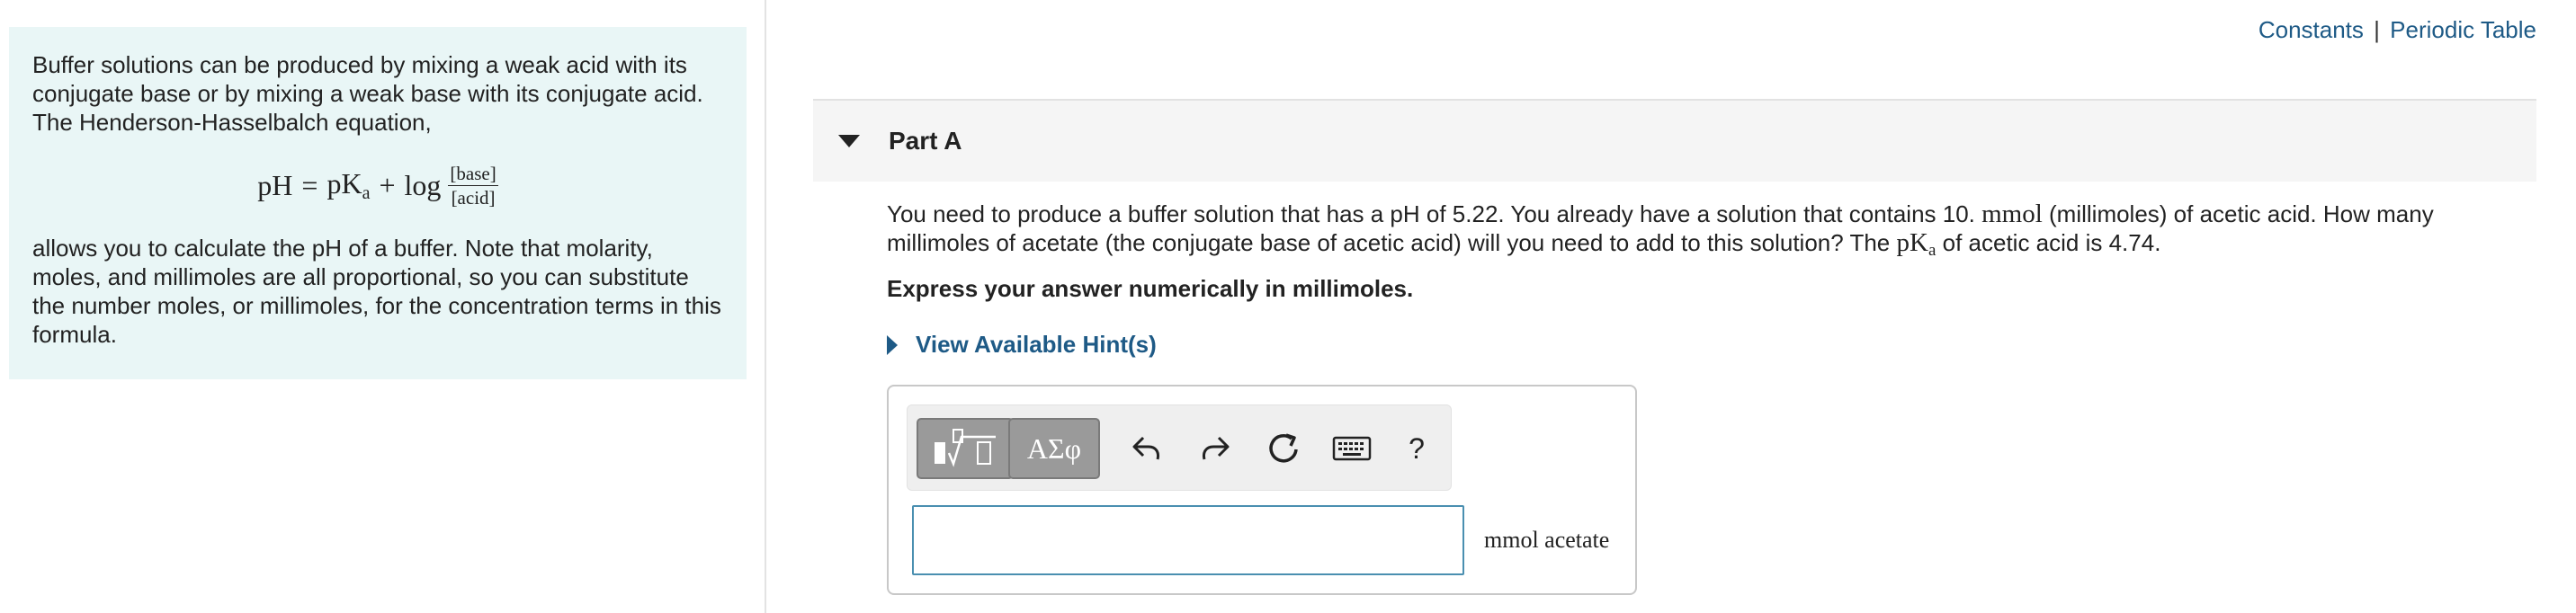 The width and height of the screenshot is (2576, 613). I want to click on eq-log: log, so click(423, 184).